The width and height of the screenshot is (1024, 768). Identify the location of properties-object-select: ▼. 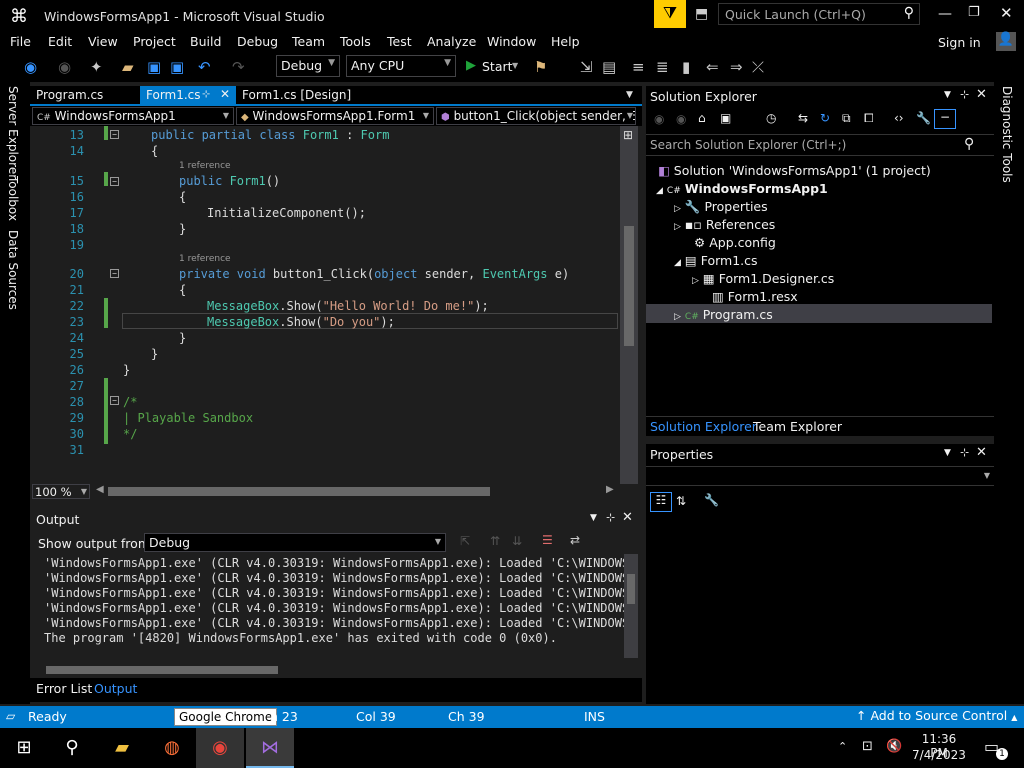
(820, 476).